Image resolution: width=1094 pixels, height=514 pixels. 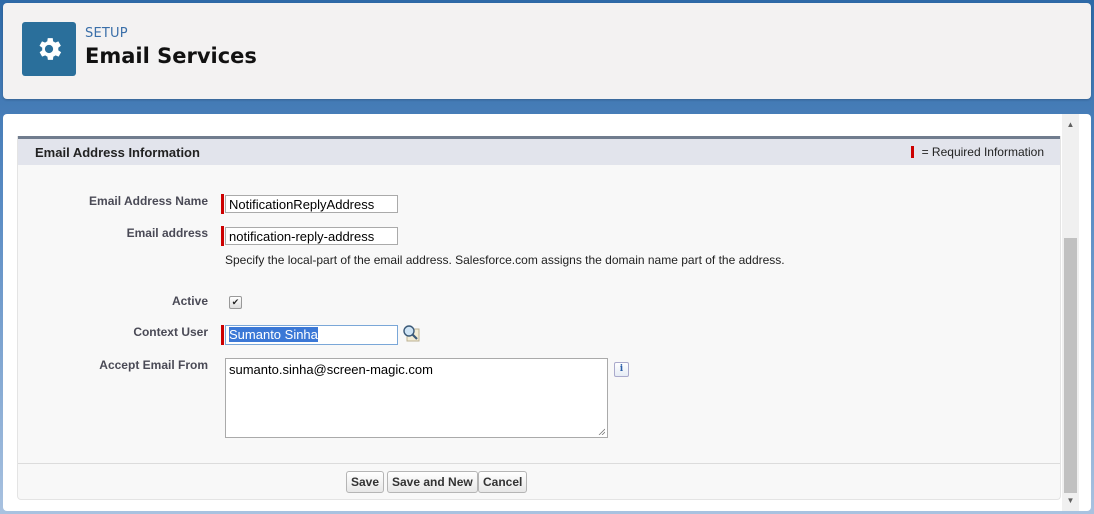 What do you see at coordinates (432, 482) in the screenshot?
I see `save-and-new-button: Save and New` at bounding box center [432, 482].